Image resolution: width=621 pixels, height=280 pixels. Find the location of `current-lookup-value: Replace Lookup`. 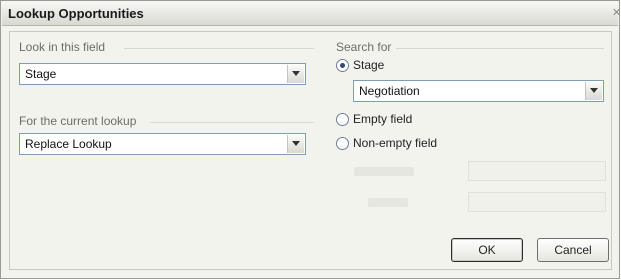

current-lookup-value: Replace Lookup is located at coordinates (68, 144).